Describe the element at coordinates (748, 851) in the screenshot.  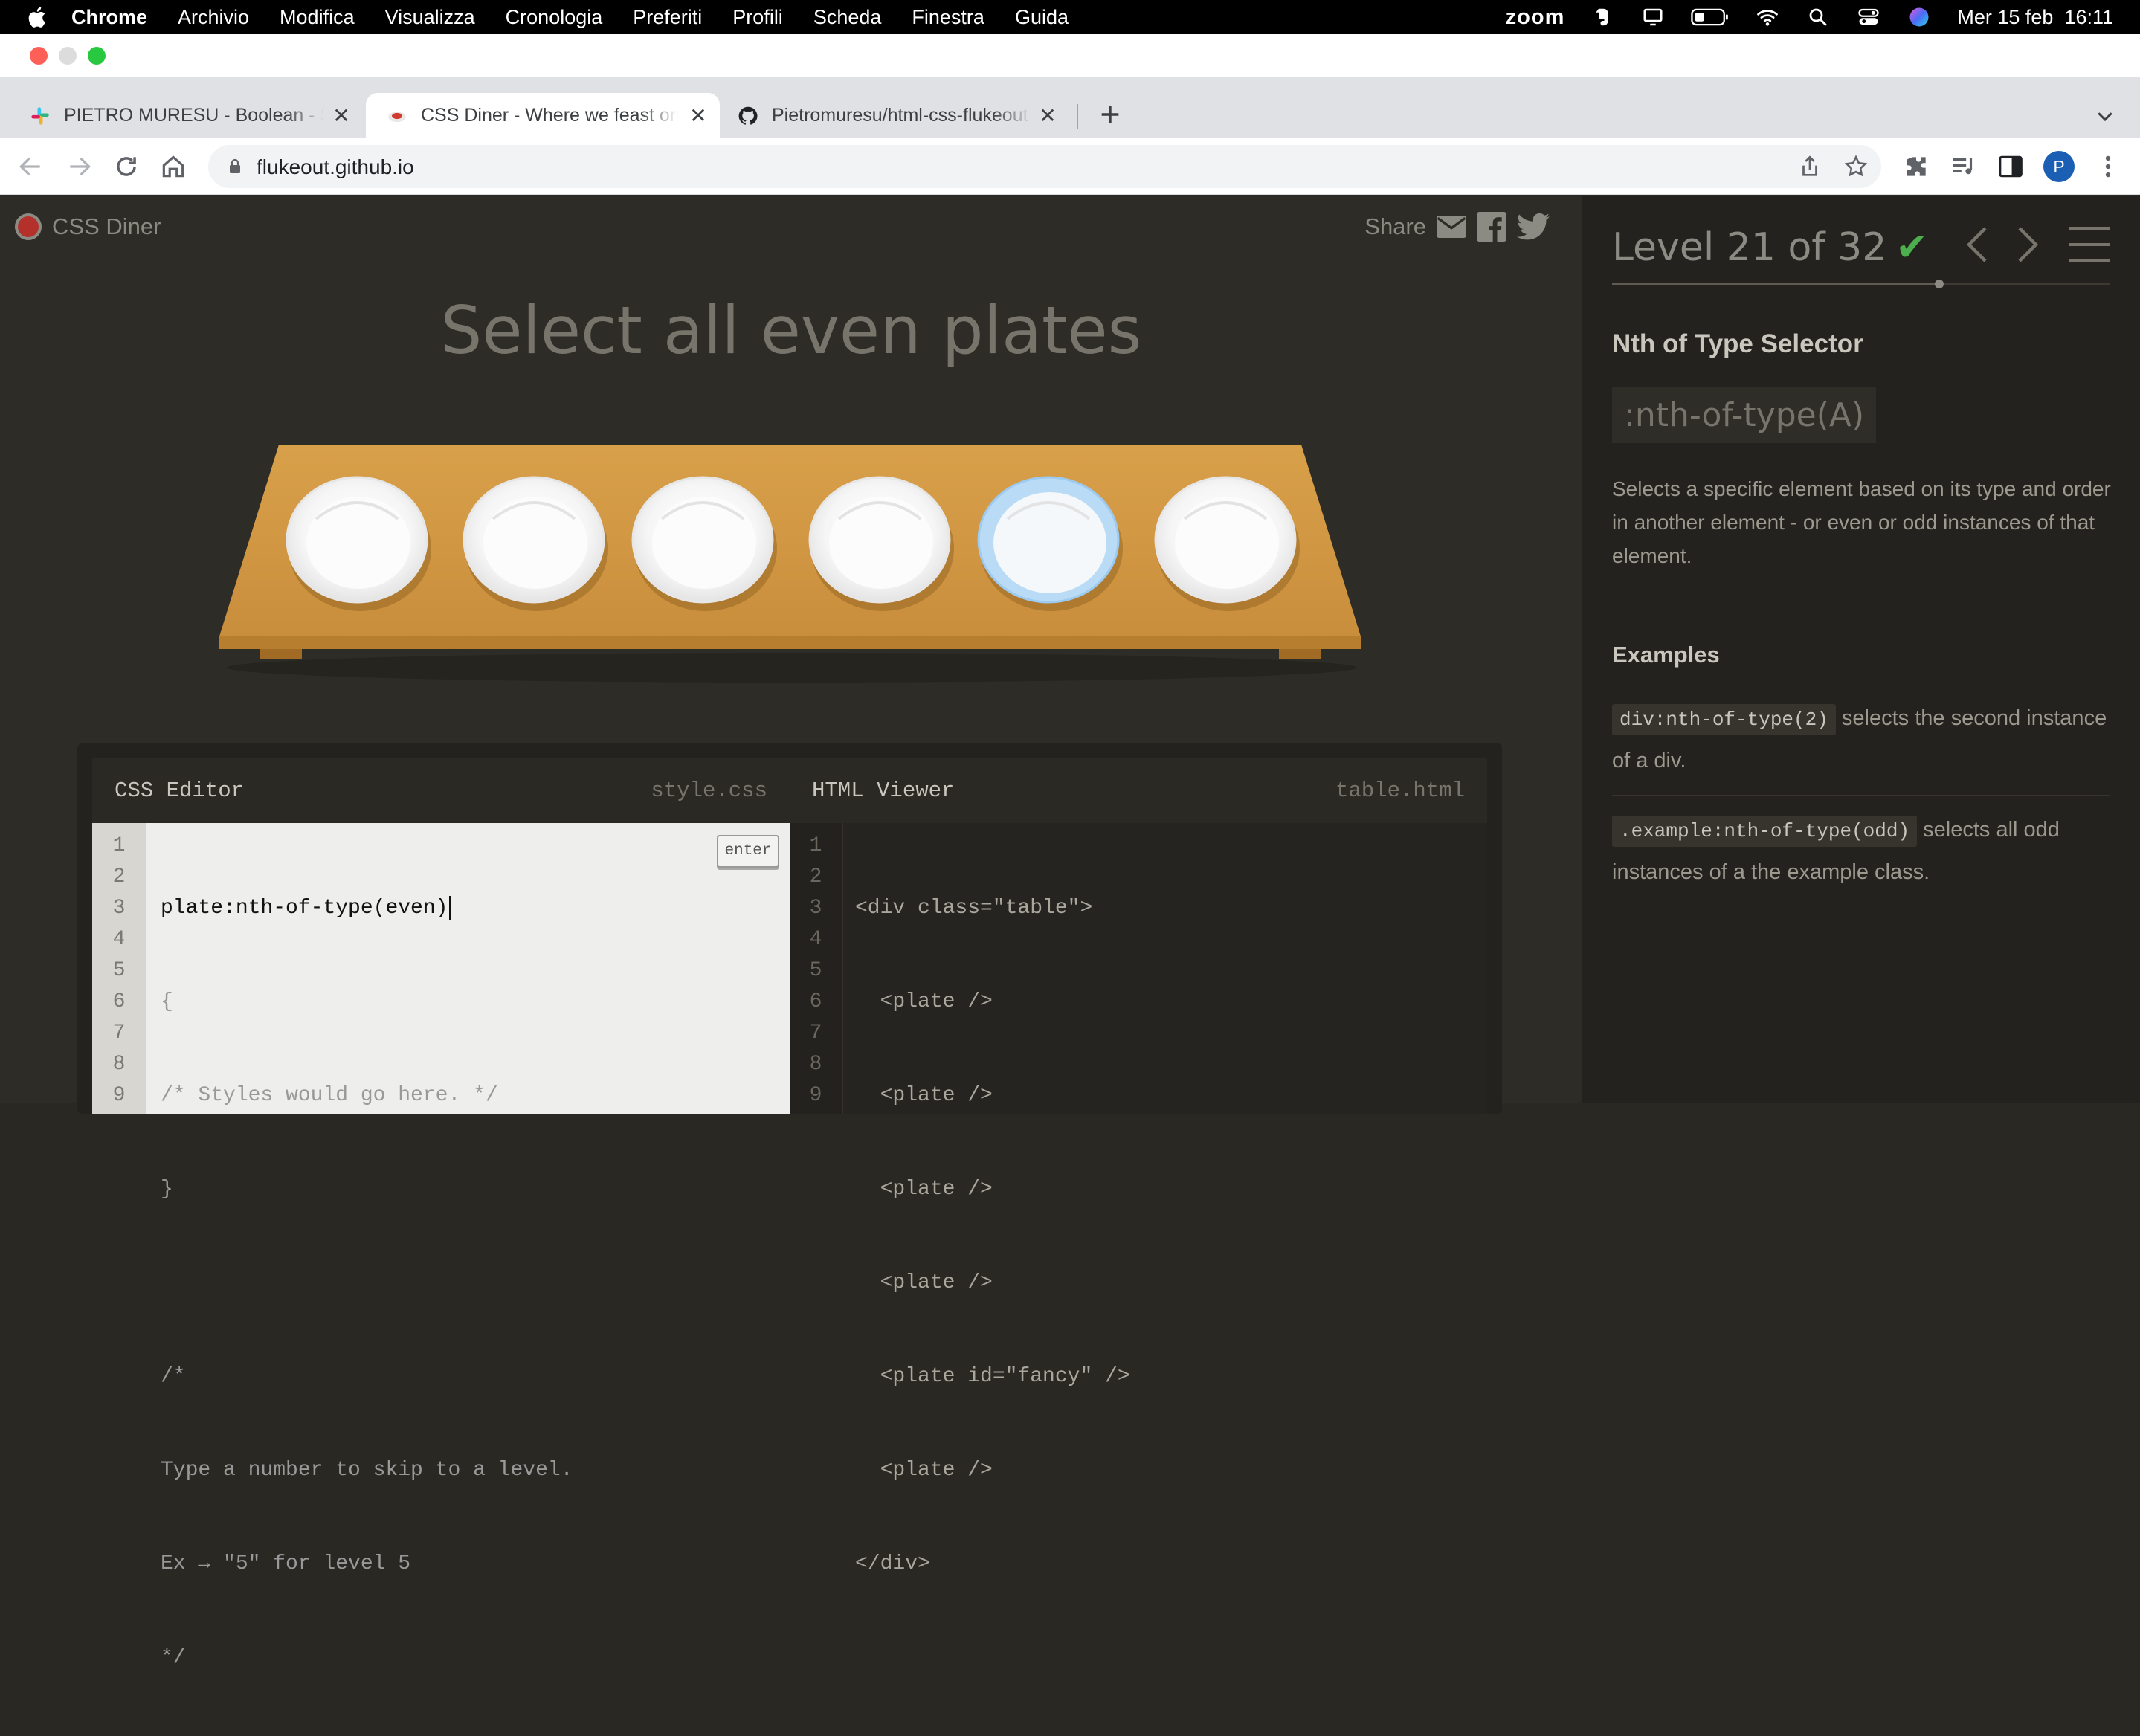
I see `enter-button: enter` at that location.